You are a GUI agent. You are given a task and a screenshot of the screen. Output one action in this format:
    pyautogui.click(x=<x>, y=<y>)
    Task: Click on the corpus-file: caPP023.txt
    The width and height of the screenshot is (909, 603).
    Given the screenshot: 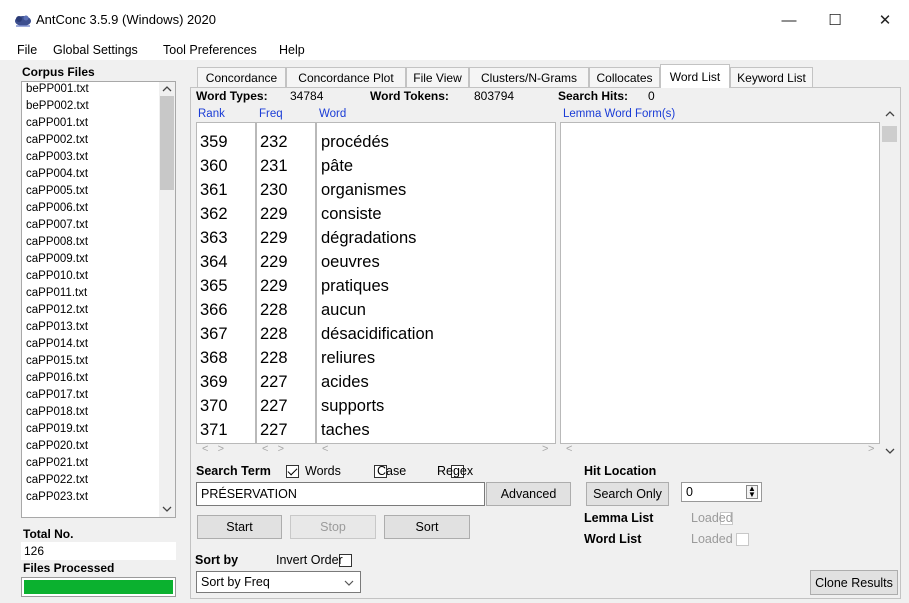 What is the action you would take?
    pyautogui.click(x=57, y=497)
    